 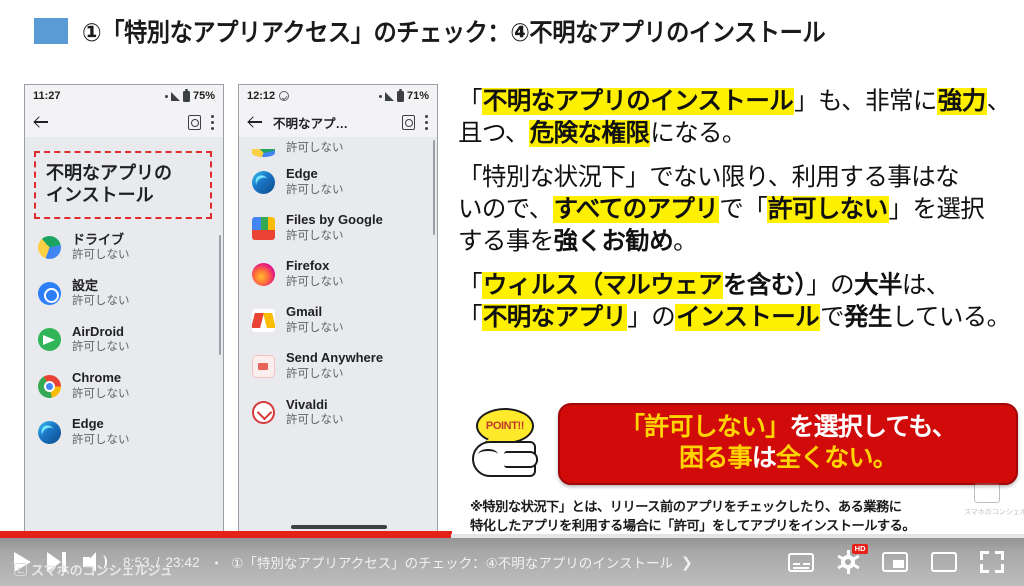 I want to click on p1-line-1: 「不明なアプリのインストール」も、非常に強力、, so click(x=738, y=102).